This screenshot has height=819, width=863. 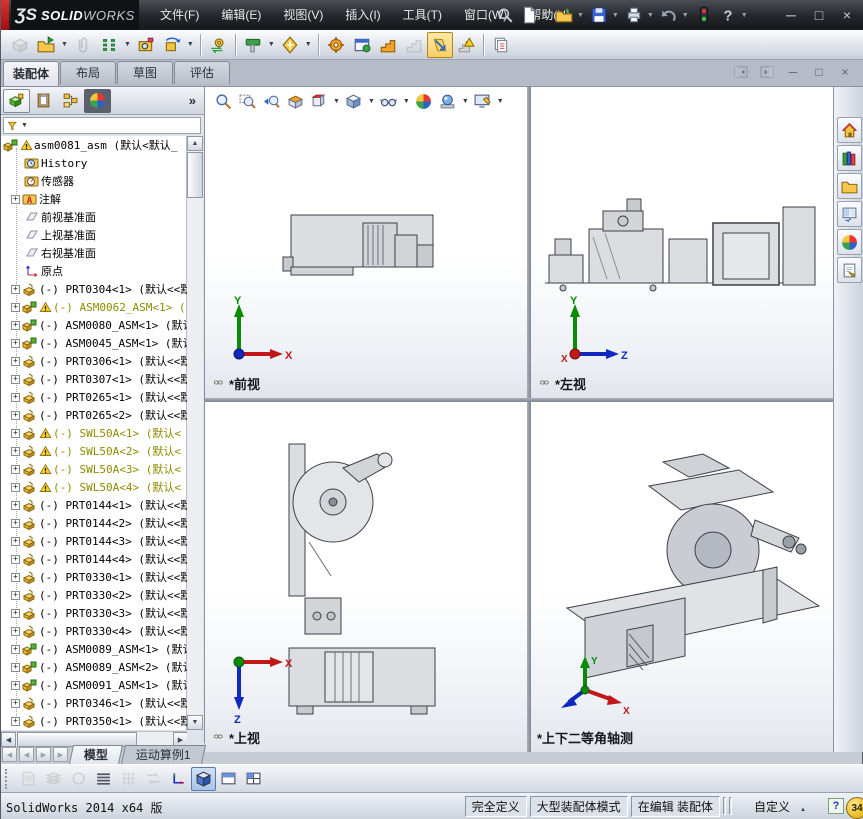 What do you see at coordinates (109, 45) in the screenshot?
I see `component-pattern-button` at bounding box center [109, 45].